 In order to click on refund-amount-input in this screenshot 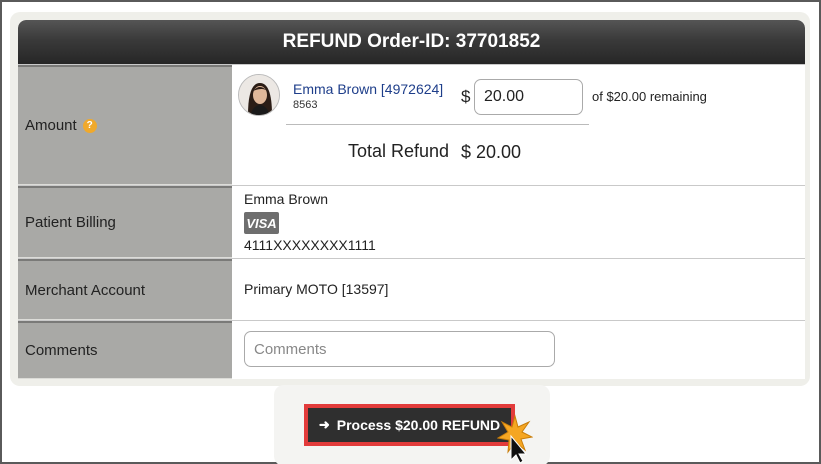, I will do `click(528, 97)`.